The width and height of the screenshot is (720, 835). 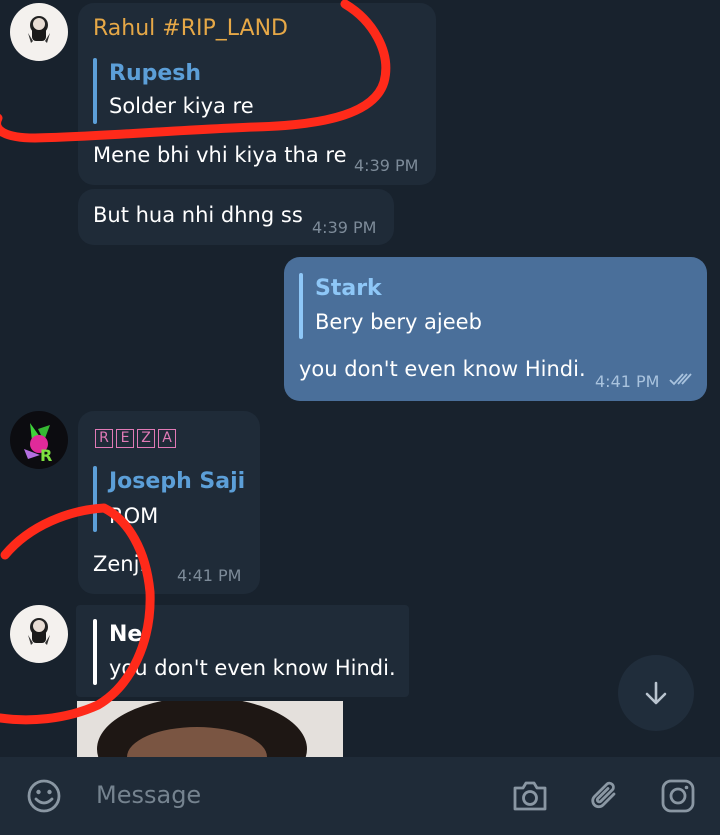 What do you see at coordinates (104, 438) in the screenshot?
I see `sender-letter: R` at bounding box center [104, 438].